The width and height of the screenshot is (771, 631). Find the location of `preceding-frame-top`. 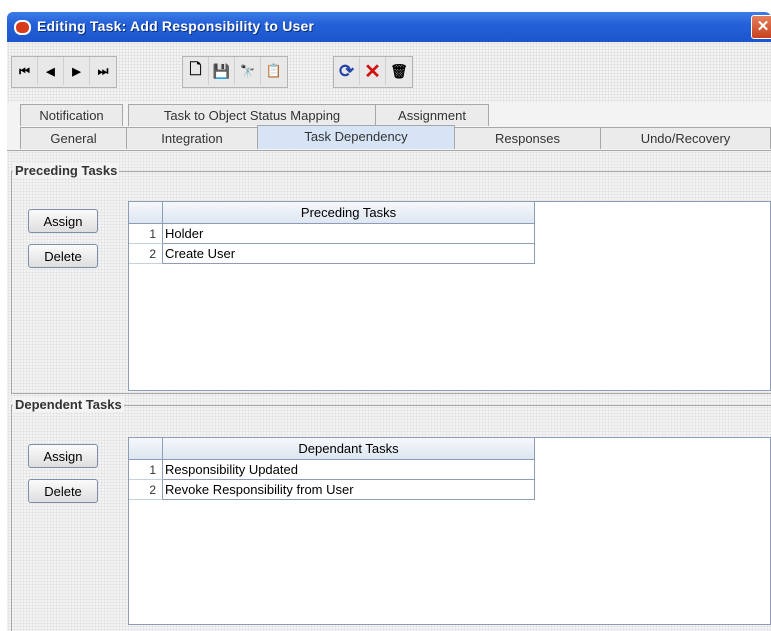

preceding-frame-top is located at coordinates (391, 171).